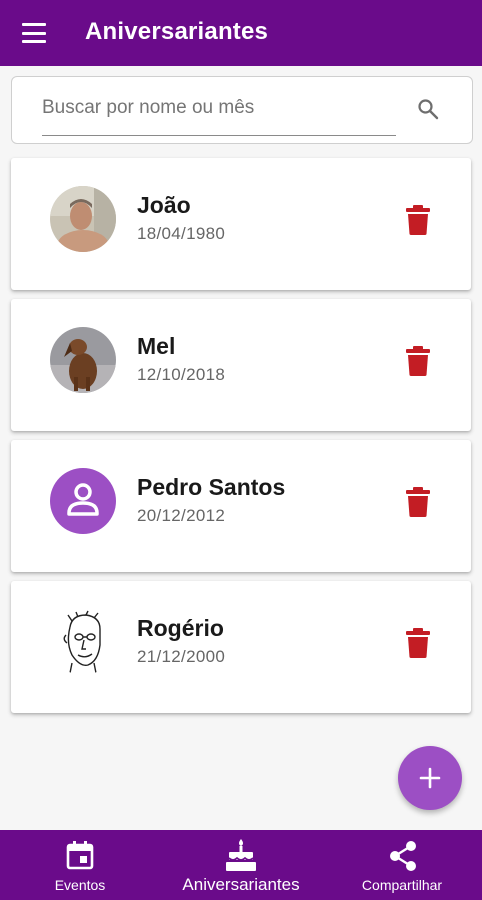  Describe the element at coordinates (34, 33) in the screenshot. I see `menu-icon` at that location.